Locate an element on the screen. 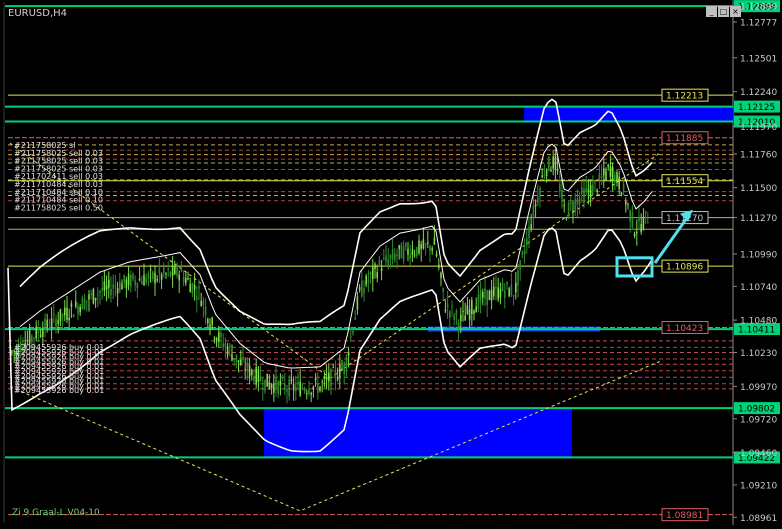  y-tick-label: 1.10740 is located at coordinates (758, 288).